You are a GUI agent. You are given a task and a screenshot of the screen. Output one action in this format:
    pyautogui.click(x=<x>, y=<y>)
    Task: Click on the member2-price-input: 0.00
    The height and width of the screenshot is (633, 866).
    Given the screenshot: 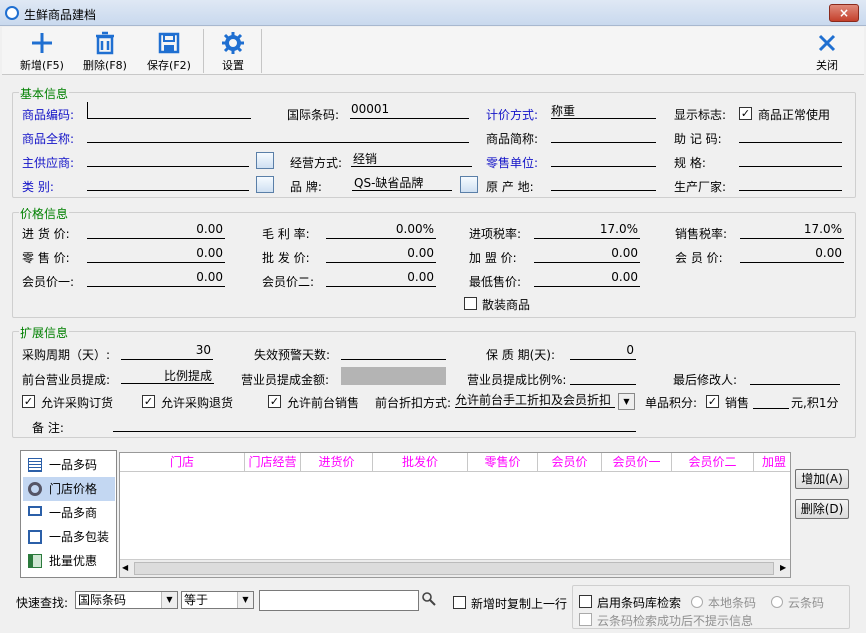 What is the action you would take?
    pyautogui.click(x=381, y=278)
    